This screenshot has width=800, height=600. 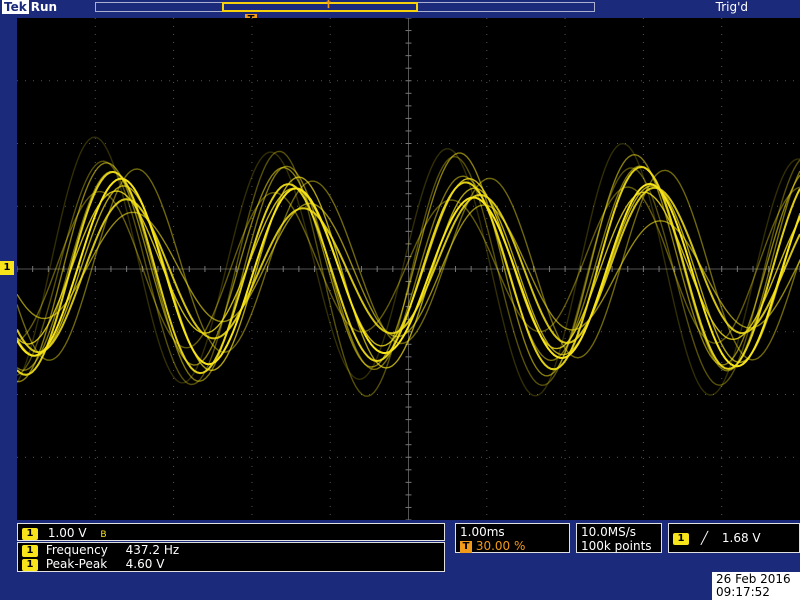 I want to click on status-bar: Tek Run † Trig'd, so click(x=400, y=8).